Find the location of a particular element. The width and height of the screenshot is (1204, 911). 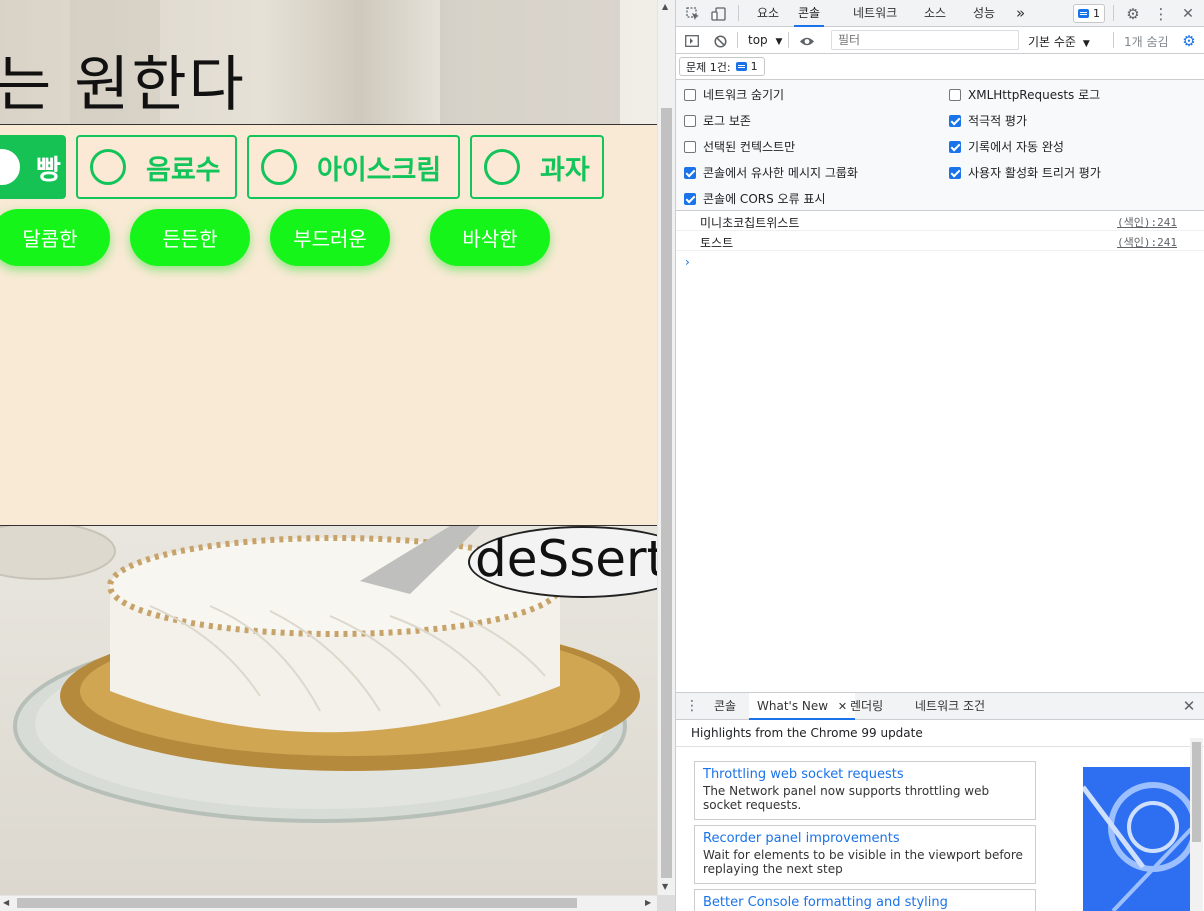

tag-filling: 든든한 is located at coordinates (190, 237).